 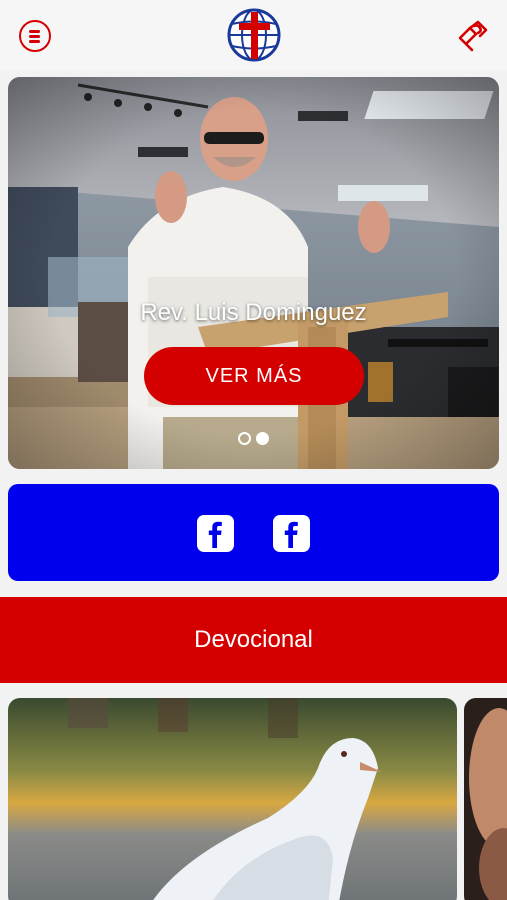 I want to click on carousel-dot-2-active, so click(x=262, y=438).